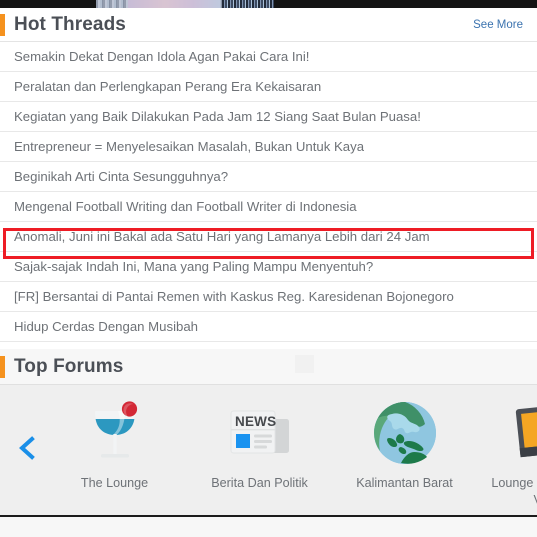 The width and height of the screenshot is (537, 537). I want to click on globe-icon, so click(405, 433).